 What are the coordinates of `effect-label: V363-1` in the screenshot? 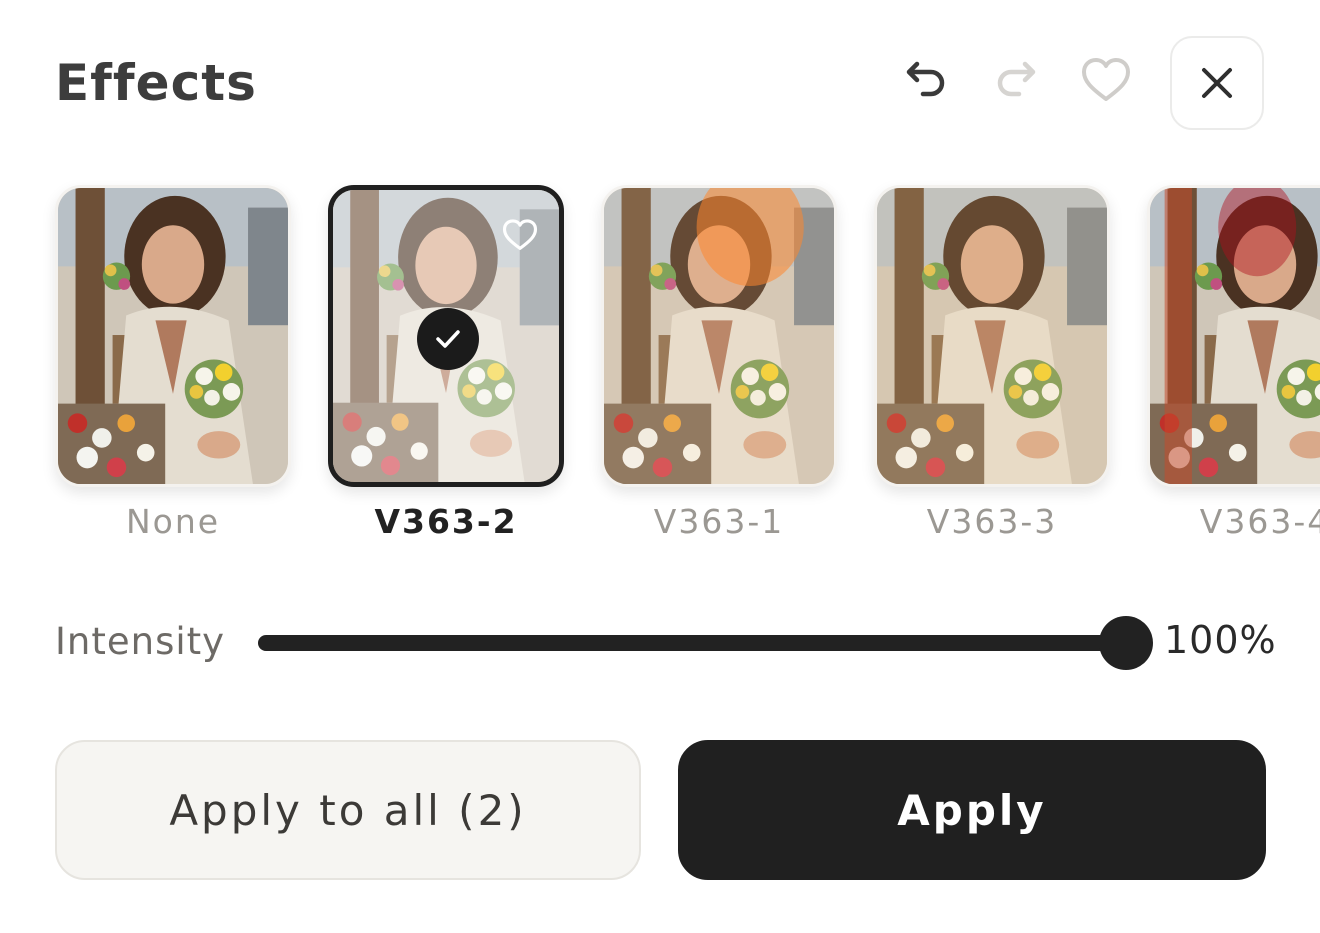 It's located at (719, 521).